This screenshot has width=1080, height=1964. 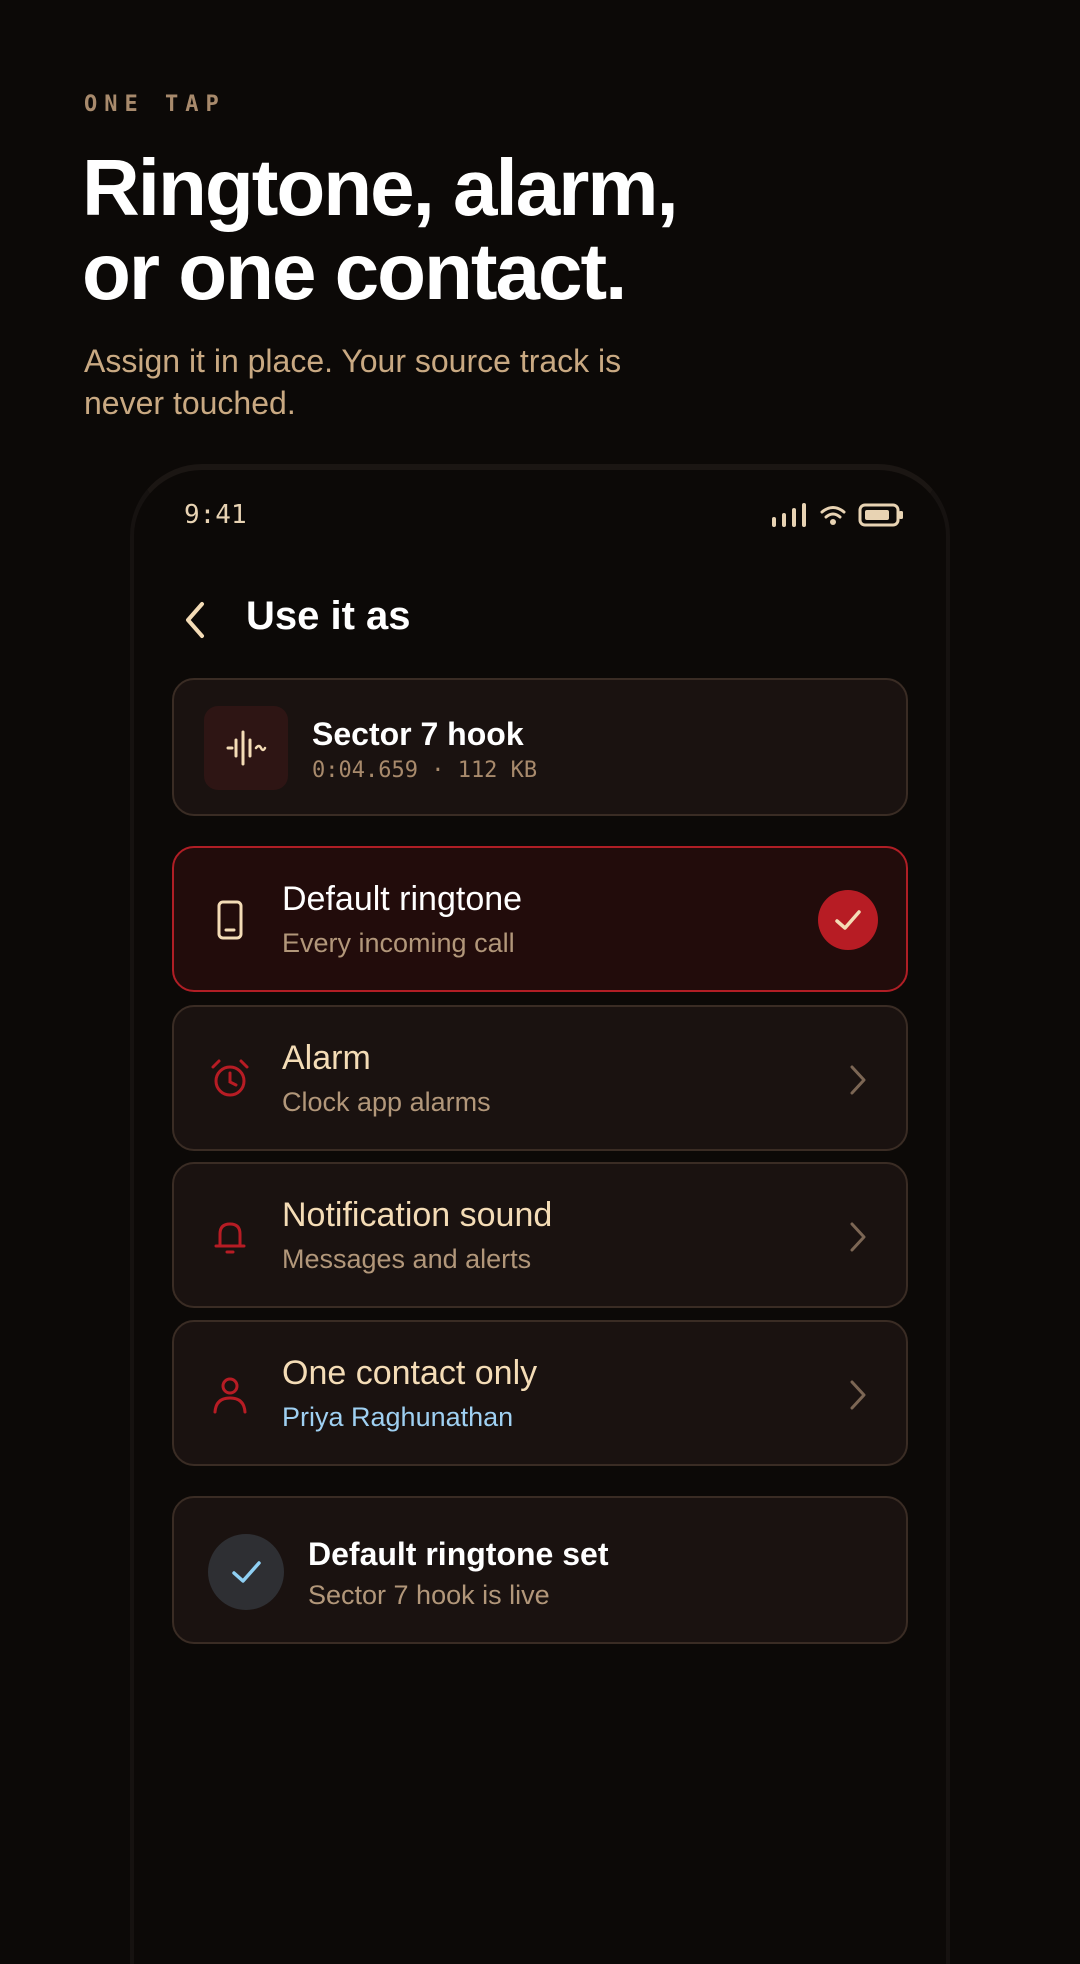 What do you see at coordinates (429, 1595) in the screenshot?
I see `confirmation-subtitle: Sector 7 hook is live` at bounding box center [429, 1595].